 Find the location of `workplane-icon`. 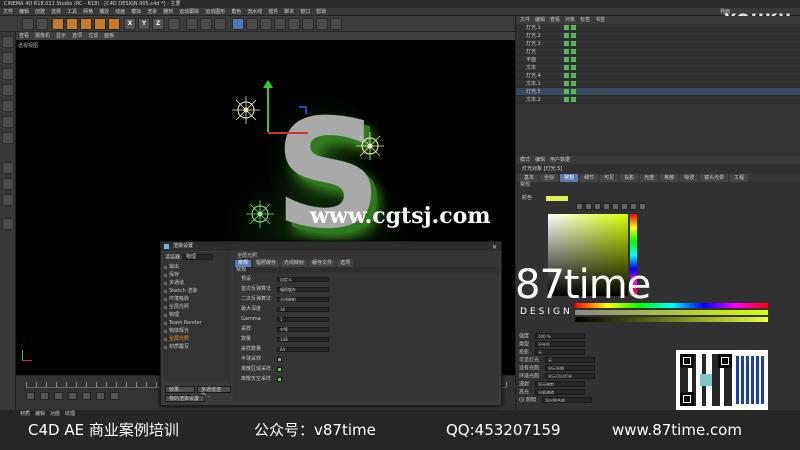

workplane-icon is located at coordinates (8, 90).